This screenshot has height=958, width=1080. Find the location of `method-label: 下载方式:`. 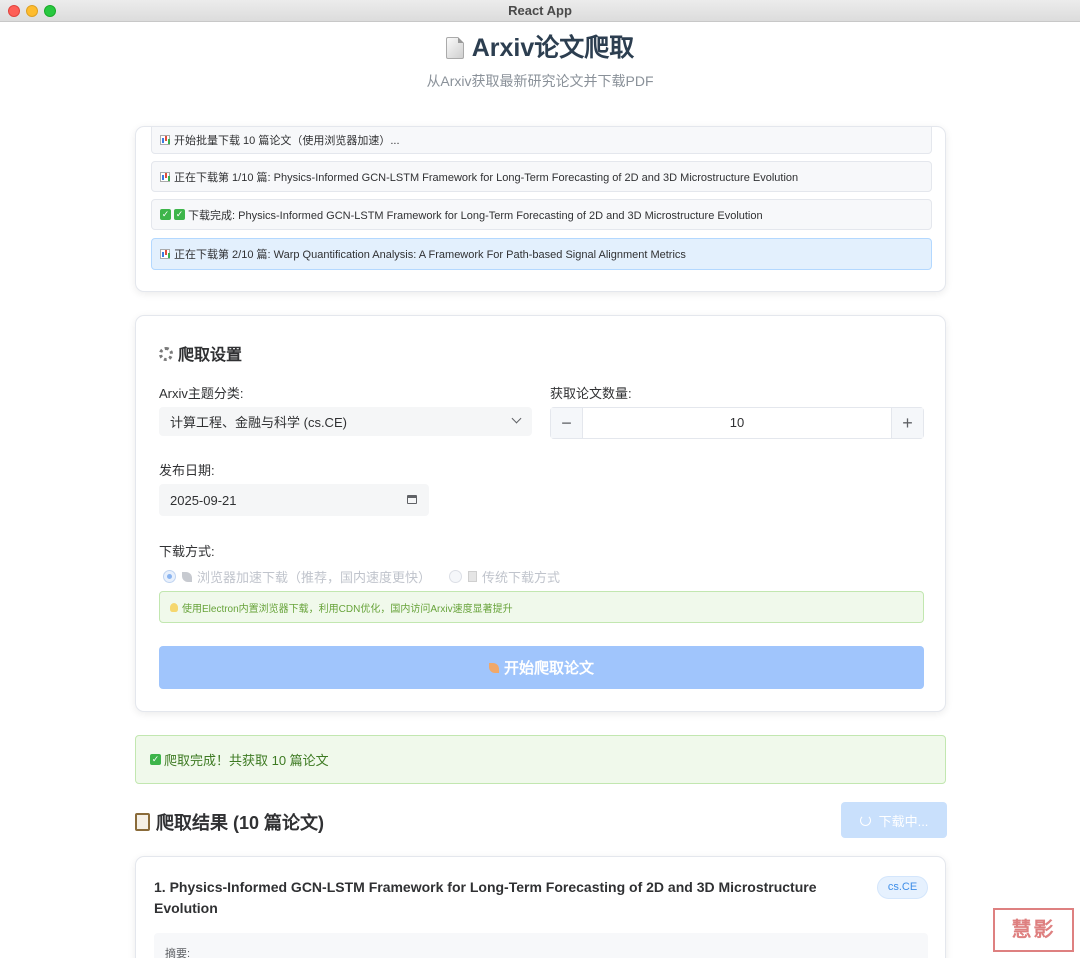

method-label: 下载方式: is located at coordinates (187, 551).